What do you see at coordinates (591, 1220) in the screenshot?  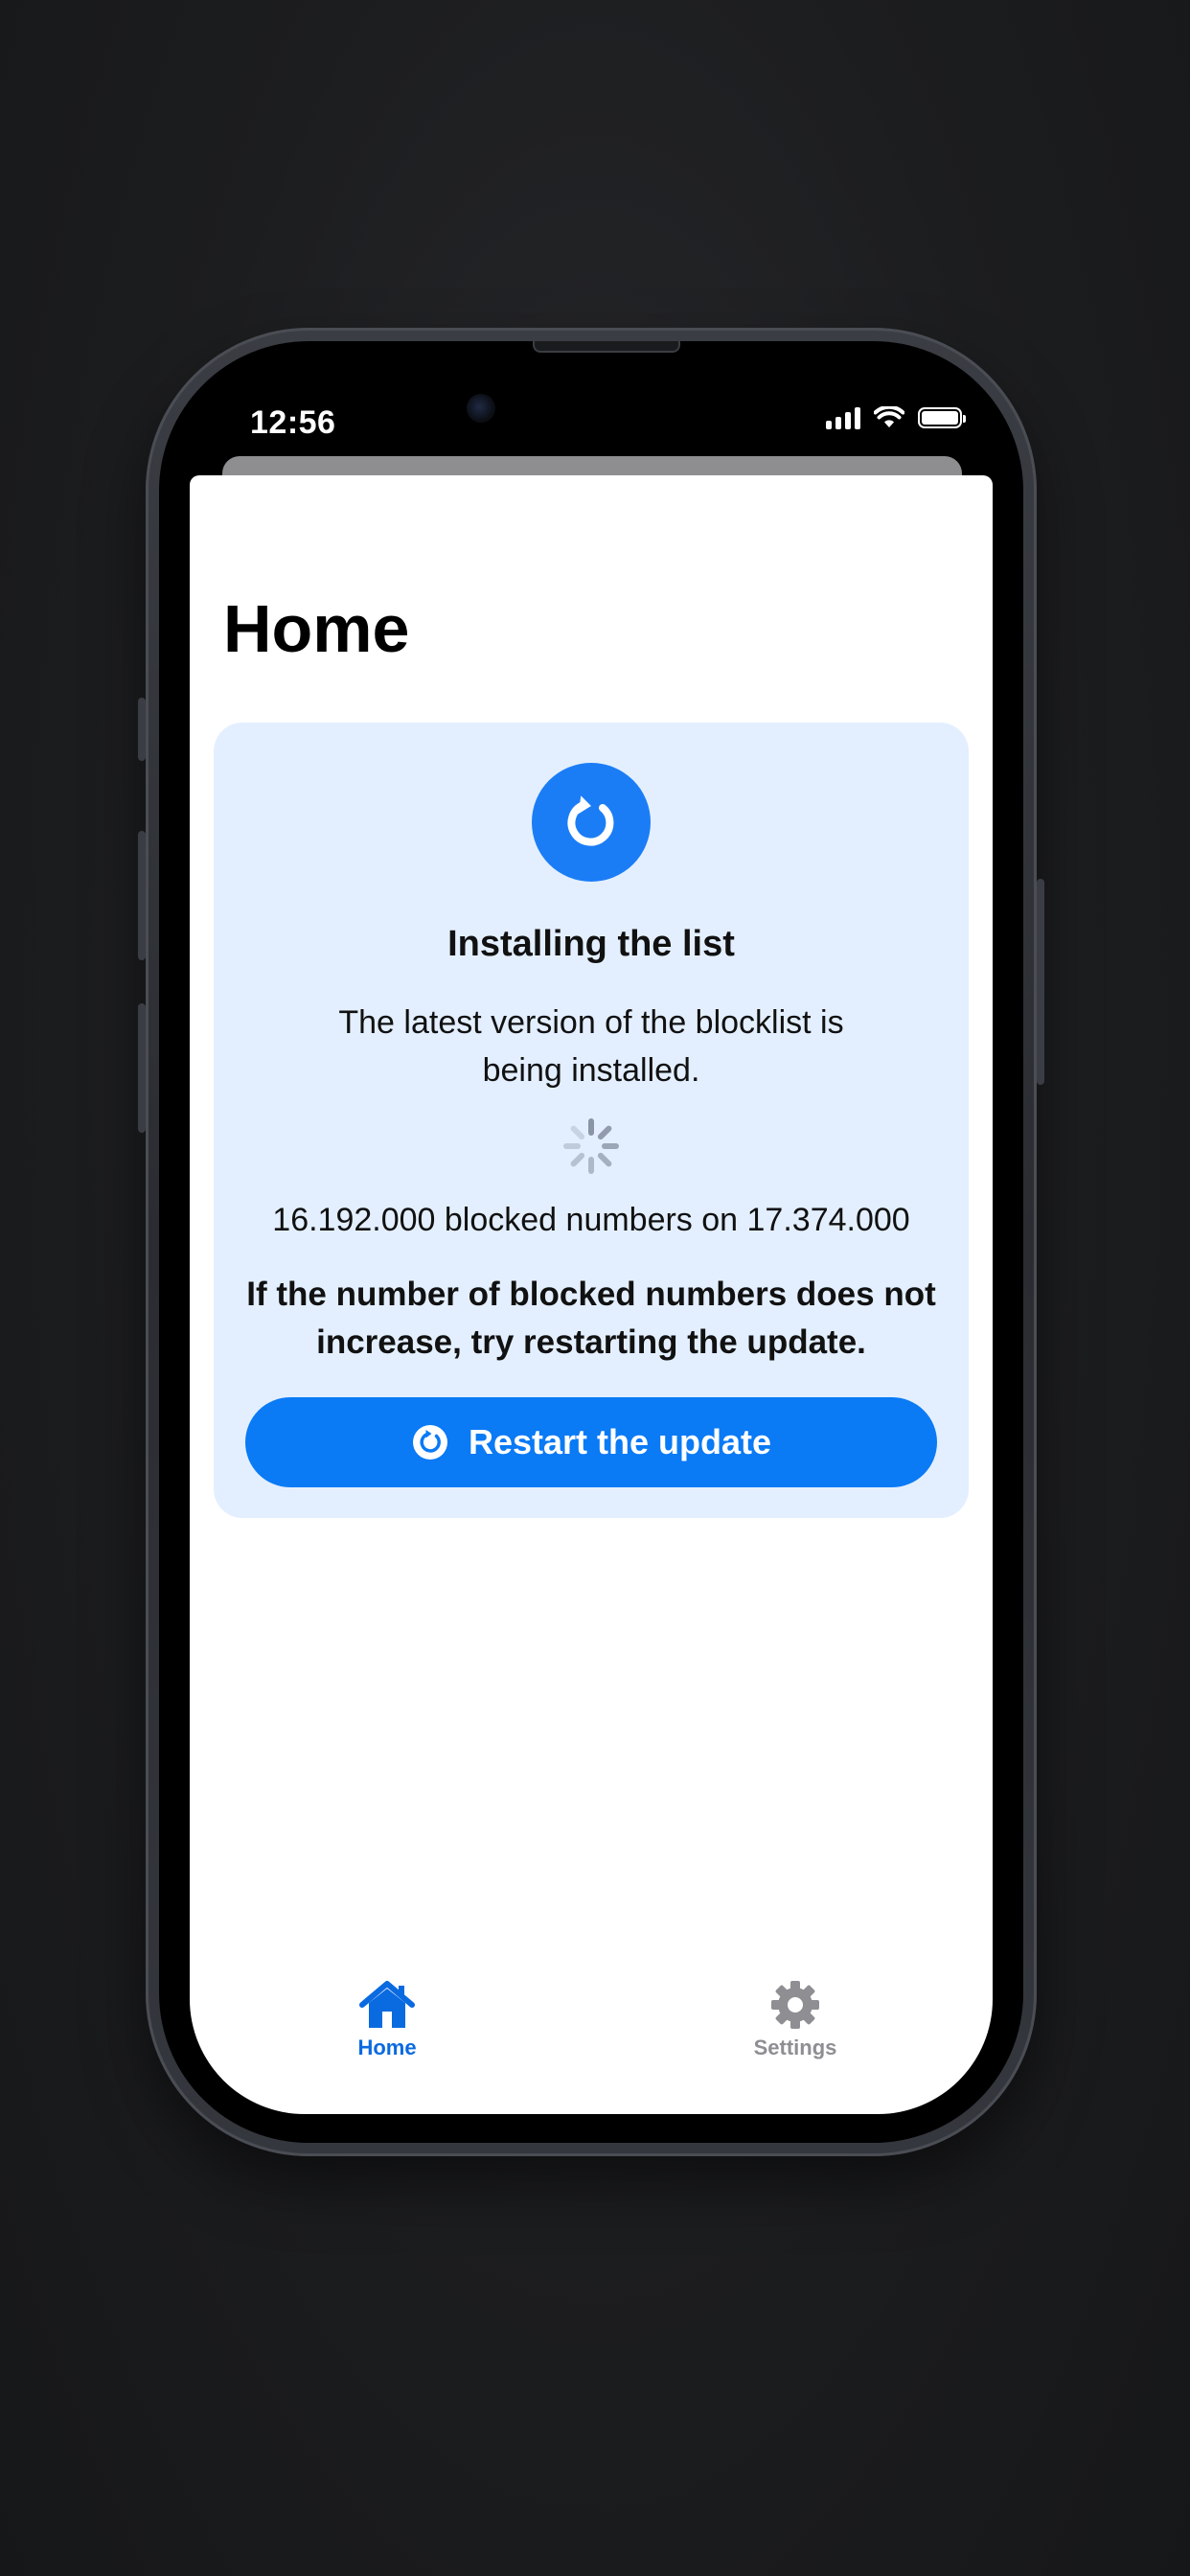 I see `blocked-count-text: 16.192.000 blocked numbers on 17.374.000` at bounding box center [591, 1220].